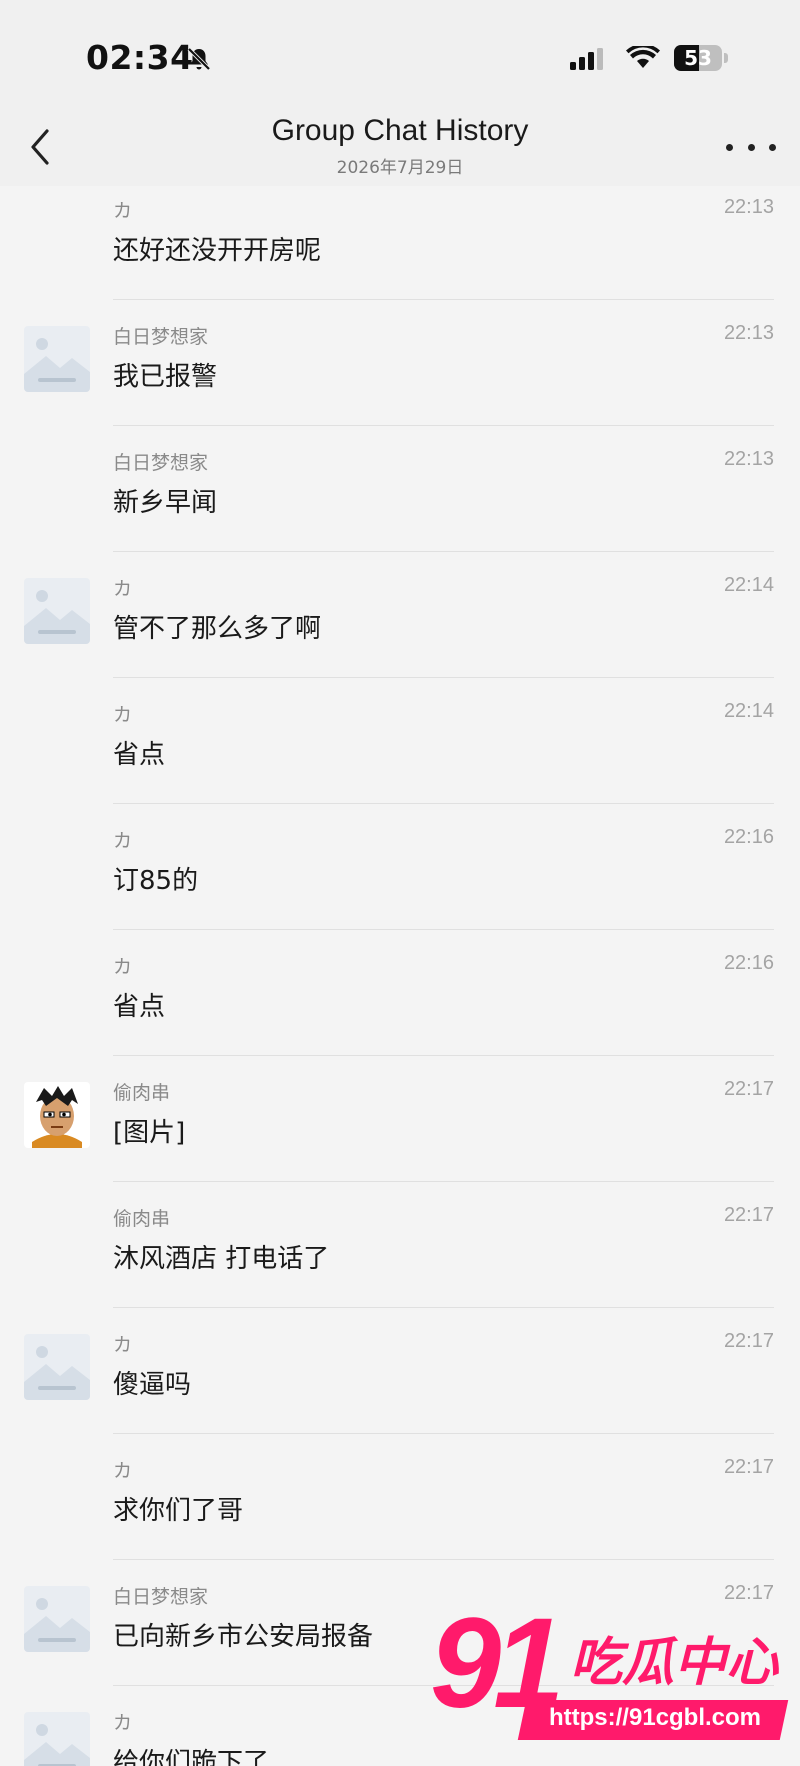 The height and width of the screenshot is (1766, 800). Describe the element at coordinates (586, 59) in the screenshot. I see `signal-icon` at that location.